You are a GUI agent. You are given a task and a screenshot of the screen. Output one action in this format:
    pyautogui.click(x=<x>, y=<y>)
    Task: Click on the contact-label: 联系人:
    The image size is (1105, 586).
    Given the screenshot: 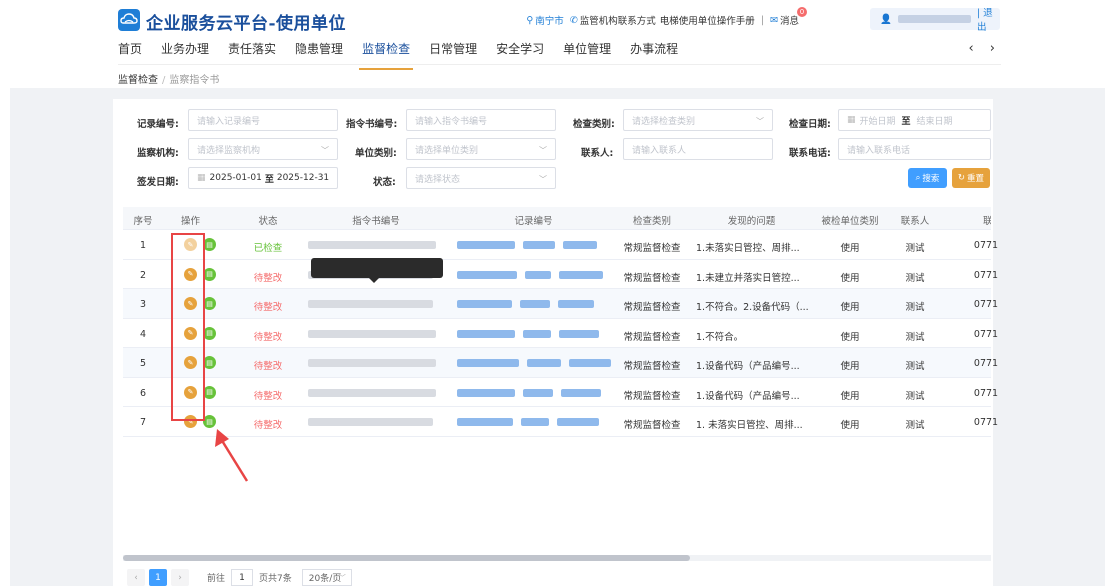 What is the action you would take?
    pyautogui.click(x=597, y=153)
    